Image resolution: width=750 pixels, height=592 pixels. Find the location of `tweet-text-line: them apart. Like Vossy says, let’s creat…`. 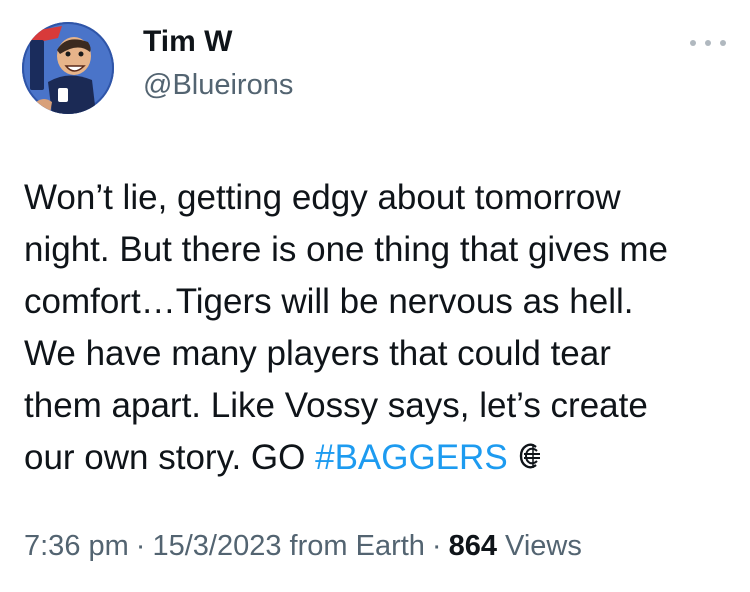

tweet-text-line: them apart. Like Vossy says, let’s creat… is located at coordinates (336, 405).